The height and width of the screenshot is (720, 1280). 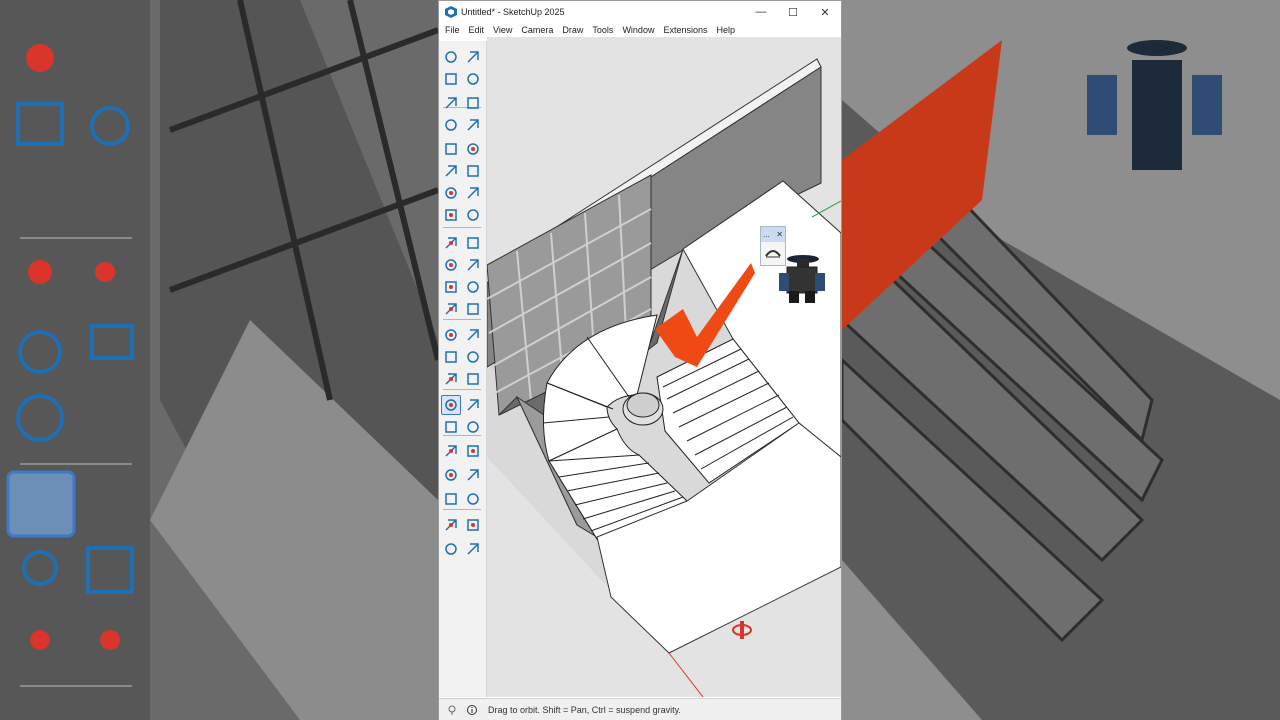 What do you see at coordinates (451, 499) in the screenshot?
I see `look-around-icon` at bounding box center [451, 499].